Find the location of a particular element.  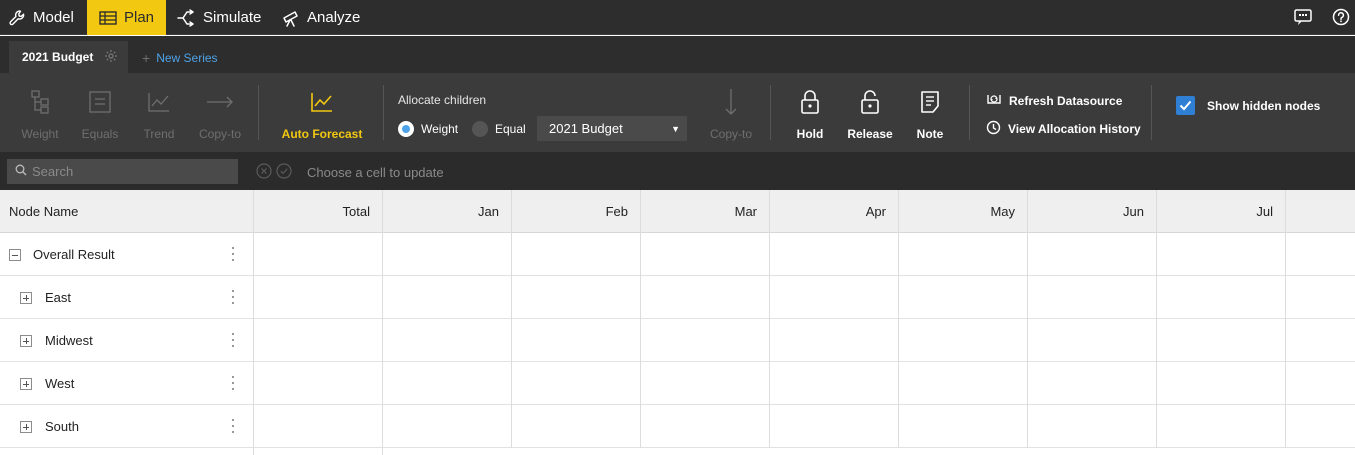

header-month: Mar is located at coordinates (705, 211).